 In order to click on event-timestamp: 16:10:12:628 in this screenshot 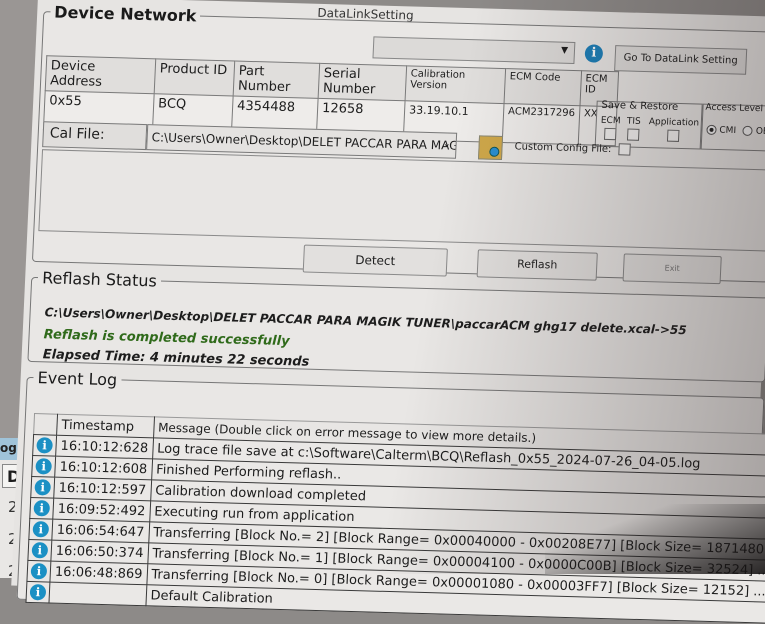, I will do `click(104, 447)`.